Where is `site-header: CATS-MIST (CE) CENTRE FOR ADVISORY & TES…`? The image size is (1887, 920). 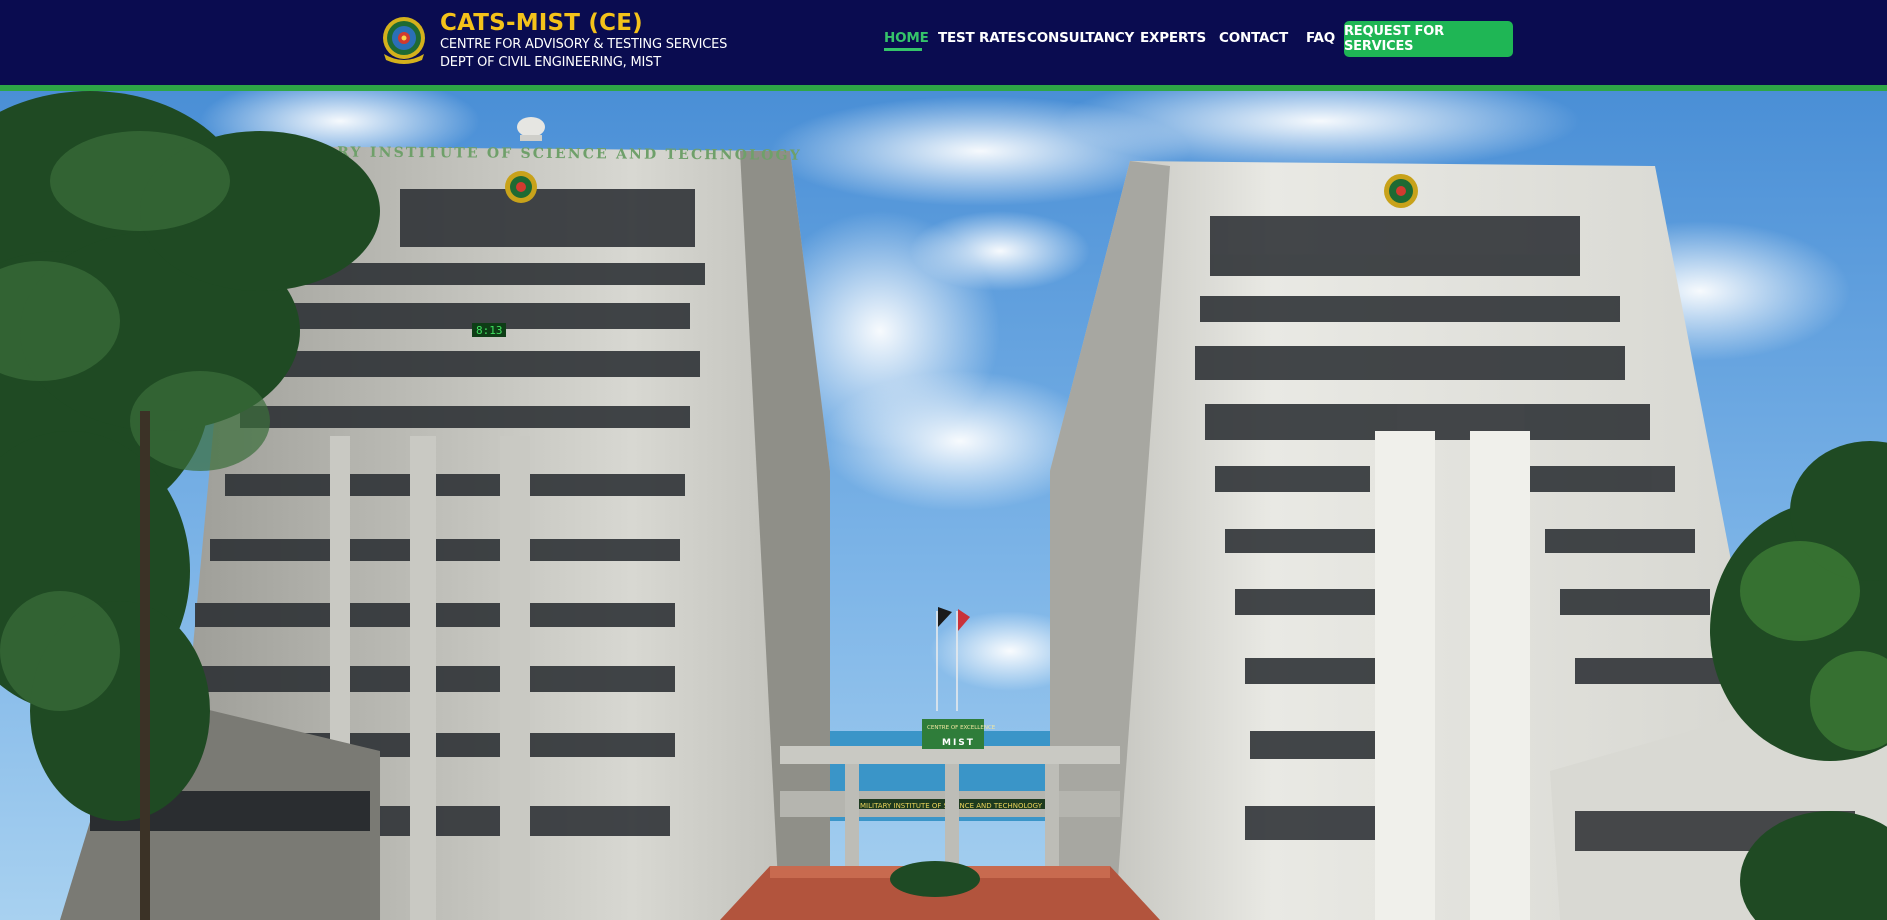 site-header: CATS-MIST (CE) CENTRE FOR ADVISORY & TES… is located at coordinates (943, 43).